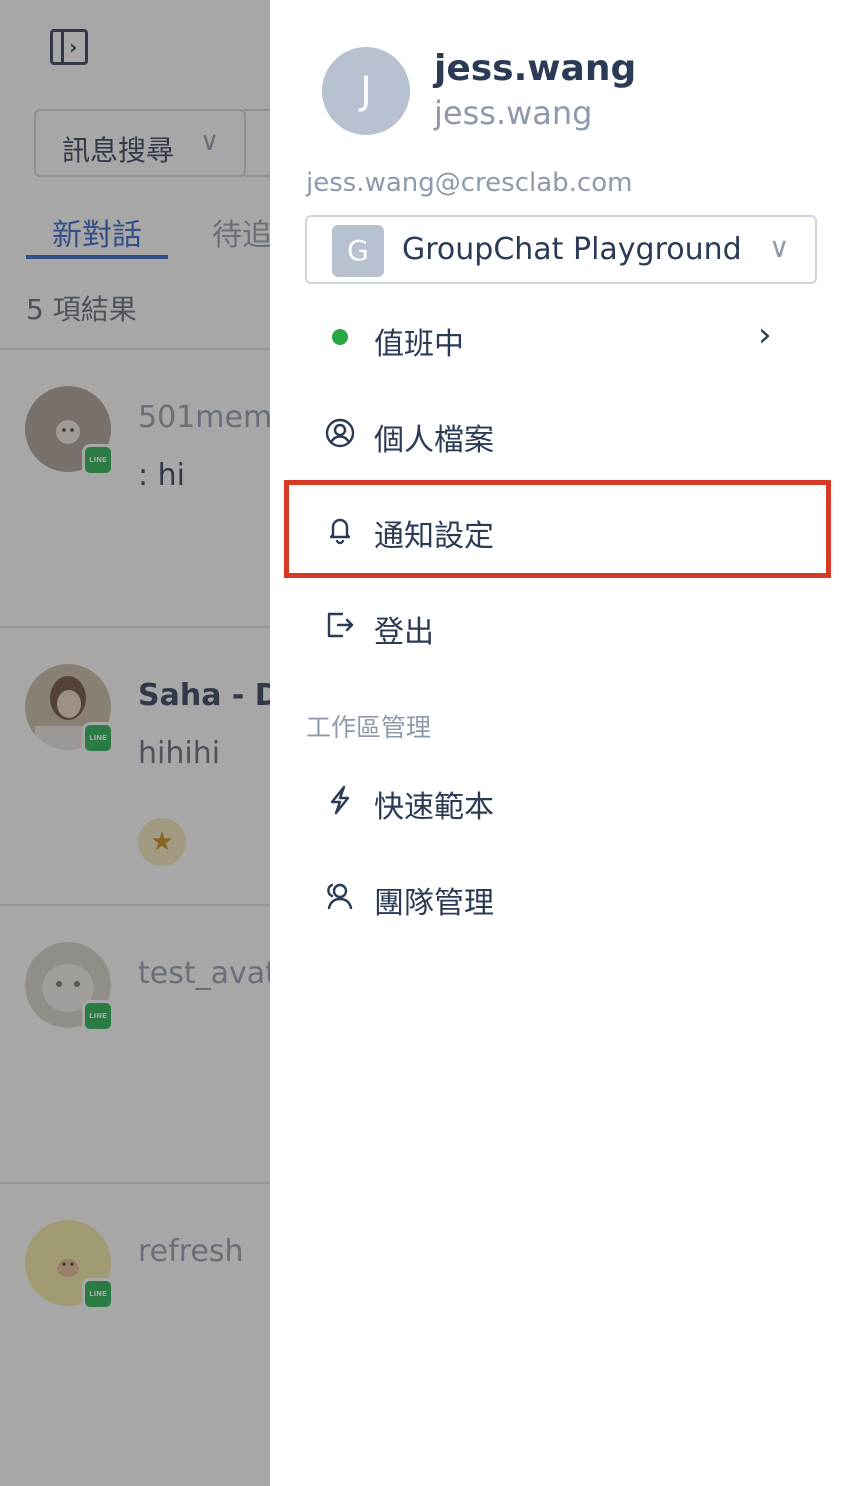 The width and height of the screenshot is (850, 1486). I want to click on menu-item-team-management: 團隊管理, so click(566, 896).